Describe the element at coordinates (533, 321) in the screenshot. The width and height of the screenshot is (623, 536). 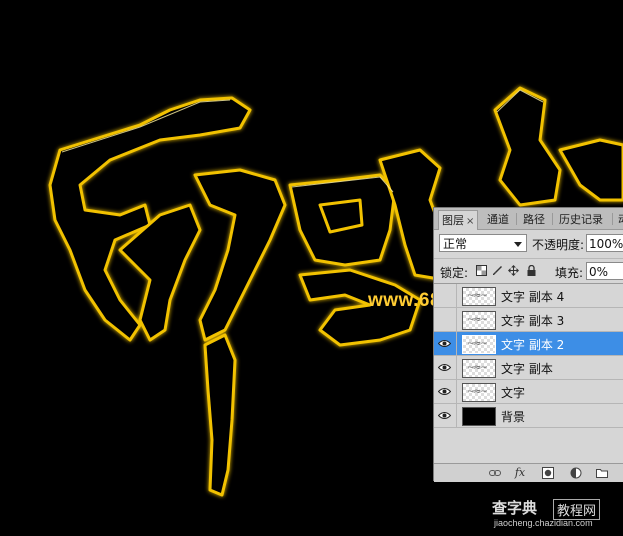
I see `layer-name: 文字 副本 3` at that location.